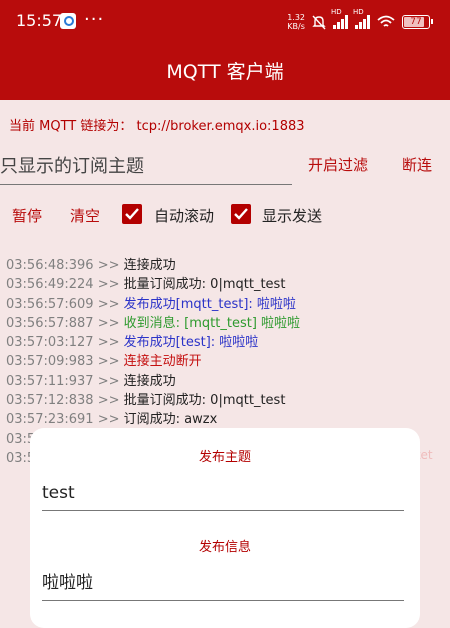  Describe the element at coordinates (225, 22) in the screenshot. I see `status-bar: 15:57 ··· 1.32 KB/s HD HD 77` at that location.